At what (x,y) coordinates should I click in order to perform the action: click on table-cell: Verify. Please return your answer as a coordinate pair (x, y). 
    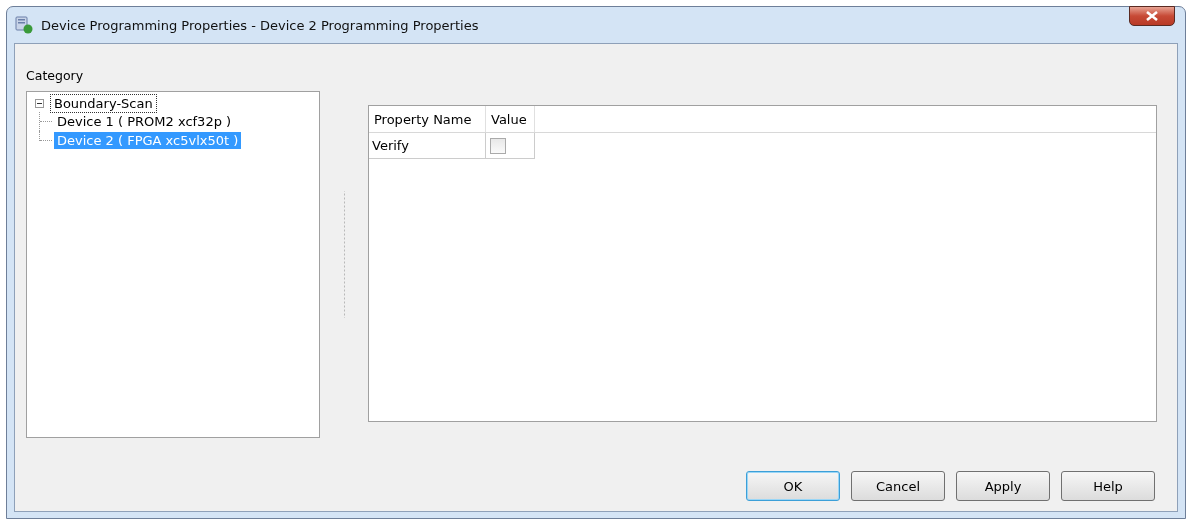
    Looking at the image, I should click on (427, 146).